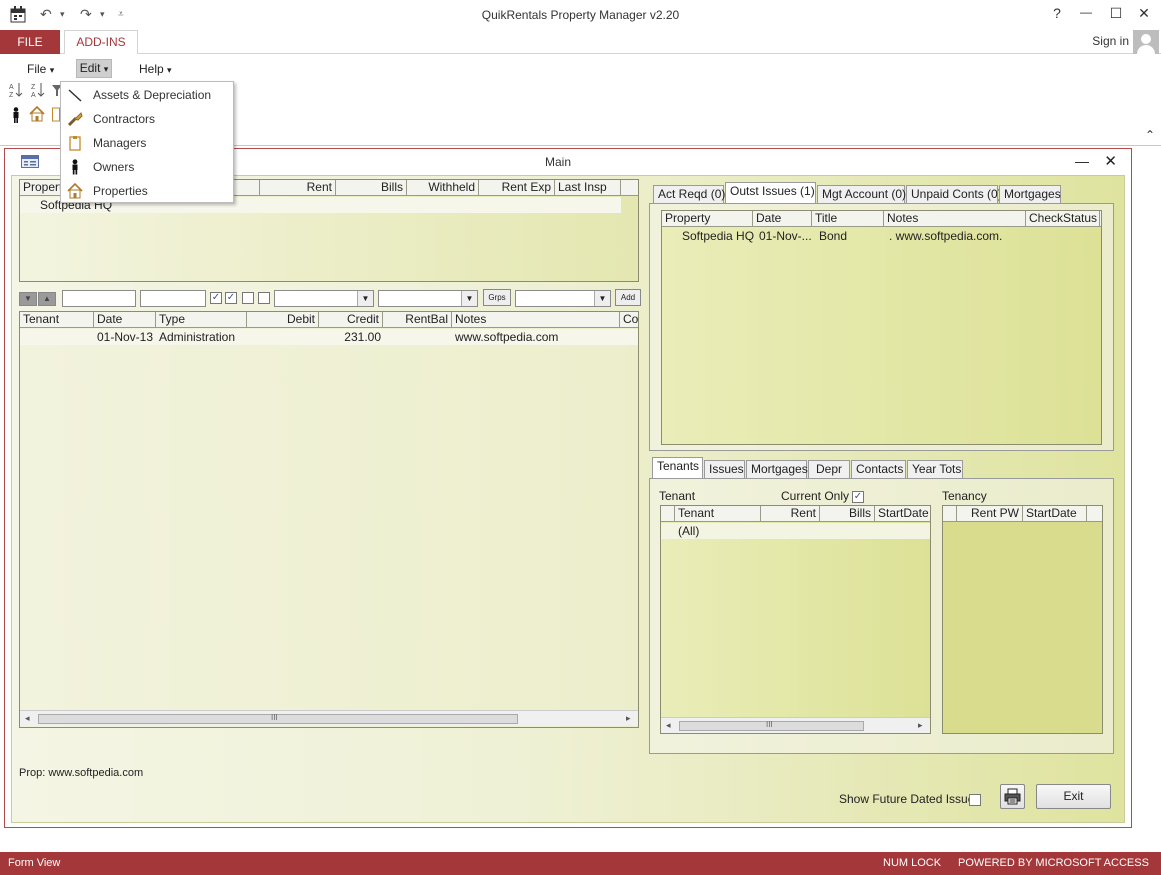 This screenshot has width=1161, height=875. What do you see at coordinates (152, 95) in the screenshot?
I see `menu-item-label: Assets & Depreciation` at bounding box center [152, 95].